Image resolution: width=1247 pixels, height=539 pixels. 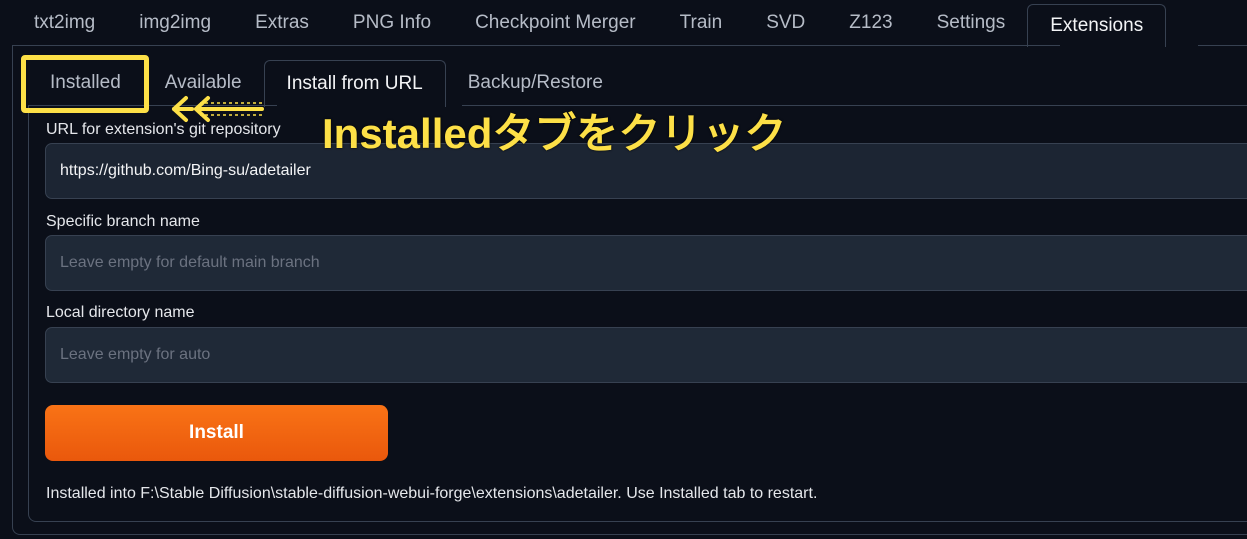 What do you see at coordinates (555, 23) in the screenshot?
I see `tab-checkpoint-merger: Checkpoint Merger` at bounding box center [555, 23].